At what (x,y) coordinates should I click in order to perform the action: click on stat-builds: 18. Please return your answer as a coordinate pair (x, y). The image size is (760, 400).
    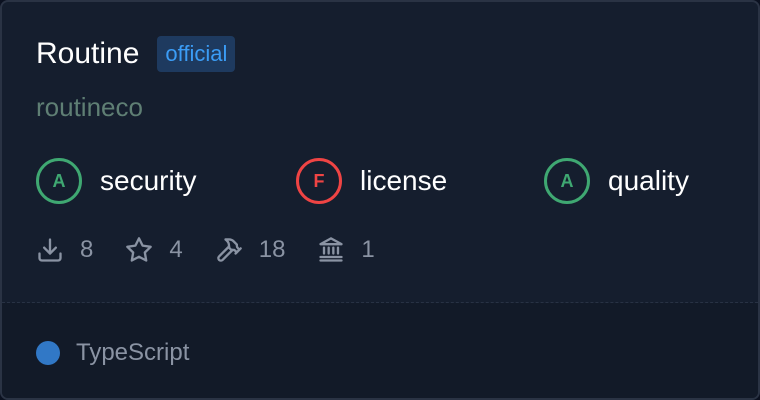
    Looking at the image, I should click on (250, 250).